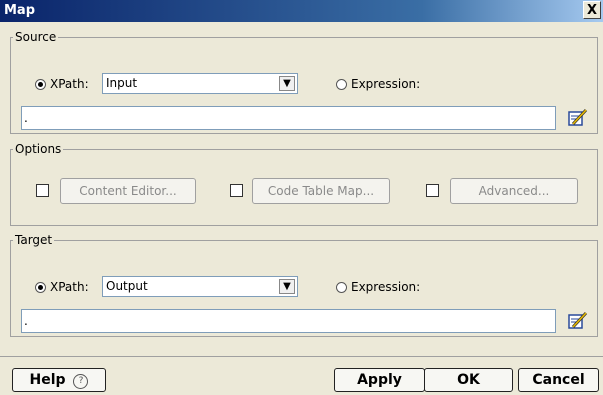 The width and height of the screenshot is (603, 395). I want to click on title-bar: Map X, so click(301, 11).